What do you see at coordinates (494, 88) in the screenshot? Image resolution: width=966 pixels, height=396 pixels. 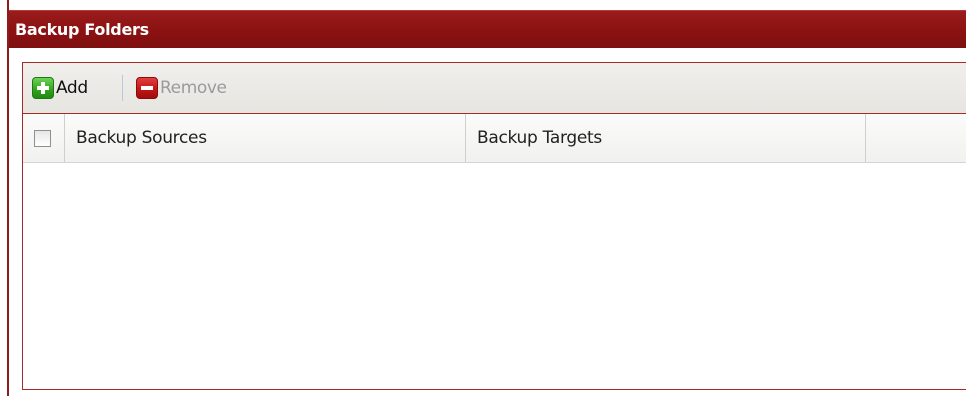 I see `grid-toolbar: Add Remove` at bounding box center [494, 88].